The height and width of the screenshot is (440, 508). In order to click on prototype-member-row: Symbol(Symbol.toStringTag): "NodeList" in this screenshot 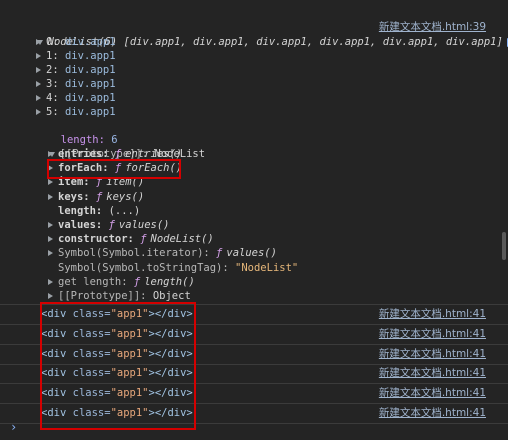, I will do `click(254, 268)`.